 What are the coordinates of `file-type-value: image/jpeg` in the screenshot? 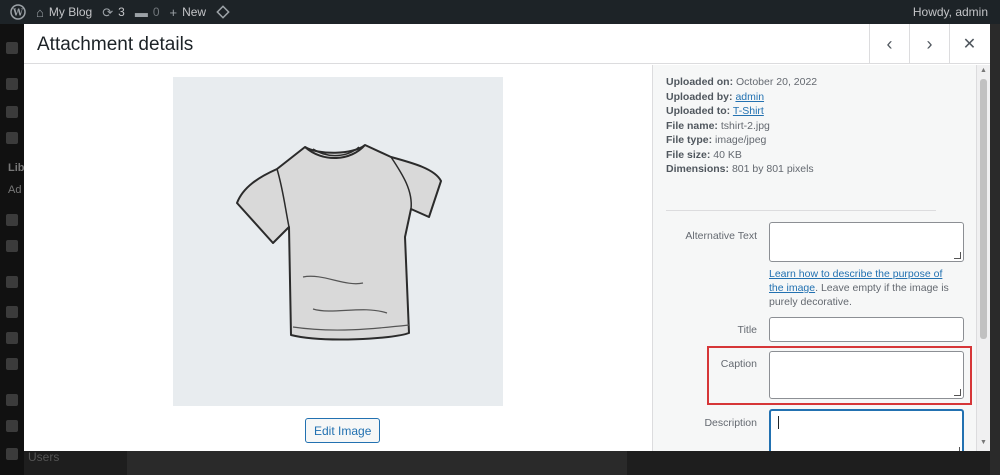 It's located at (741, 140).